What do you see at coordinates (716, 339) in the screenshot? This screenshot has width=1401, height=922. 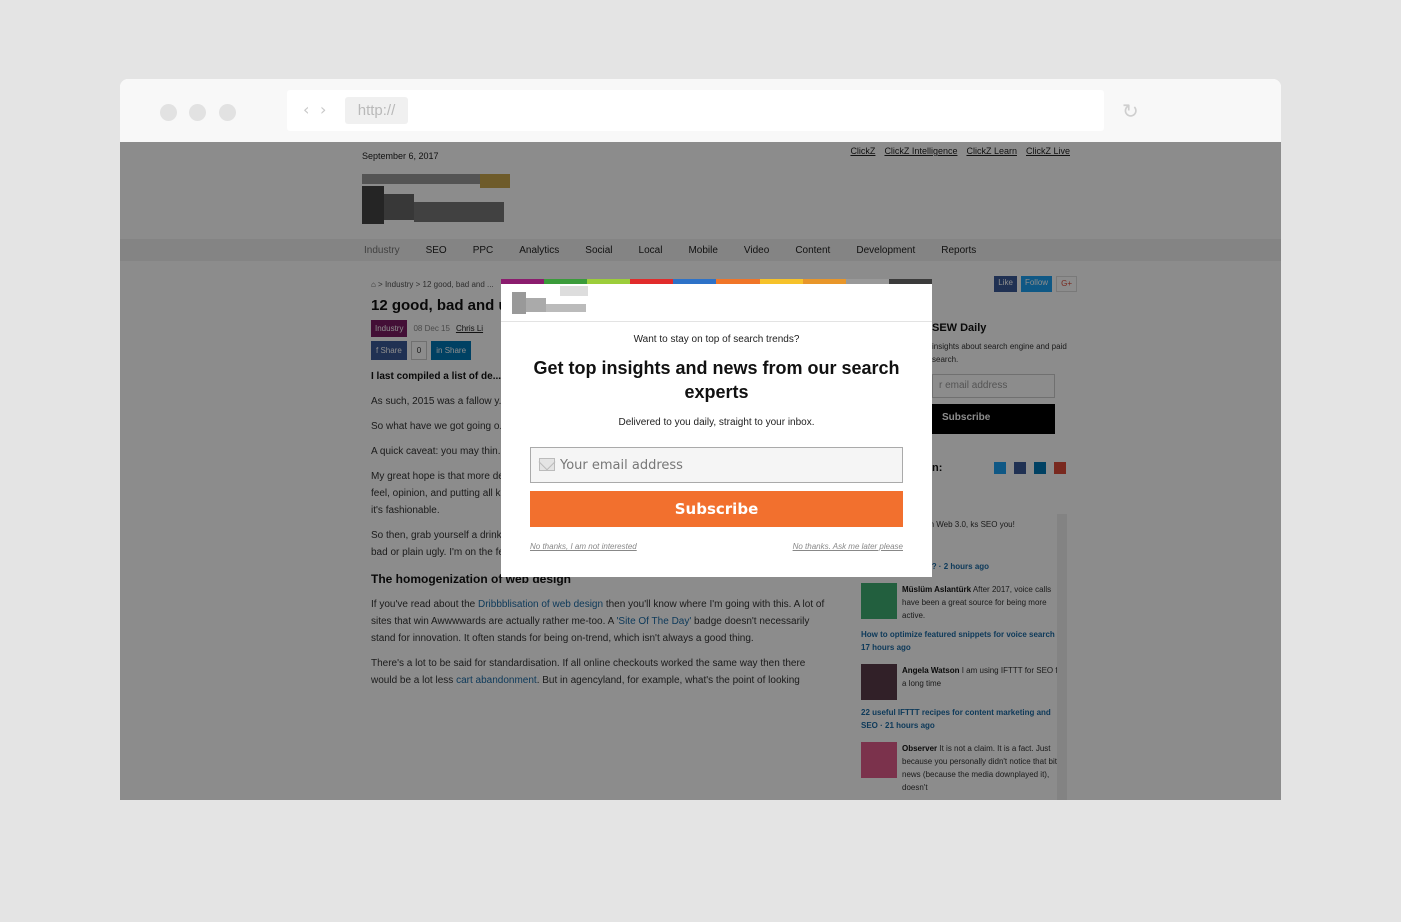 I see `modal-kicker: Want to stay on top of search trends?` at bounding box center [716, 339].